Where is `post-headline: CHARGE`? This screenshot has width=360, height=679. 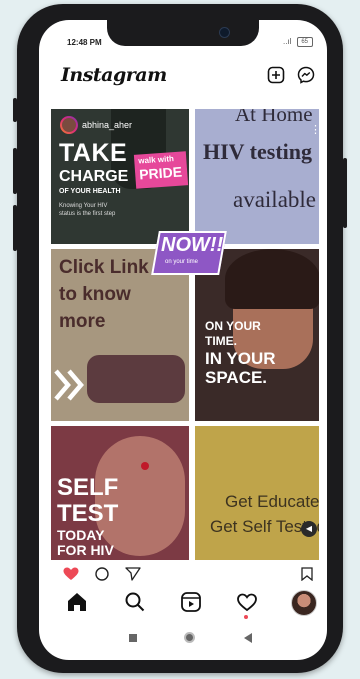 post-headline: CHARGE is located at coordinates (94, 176).